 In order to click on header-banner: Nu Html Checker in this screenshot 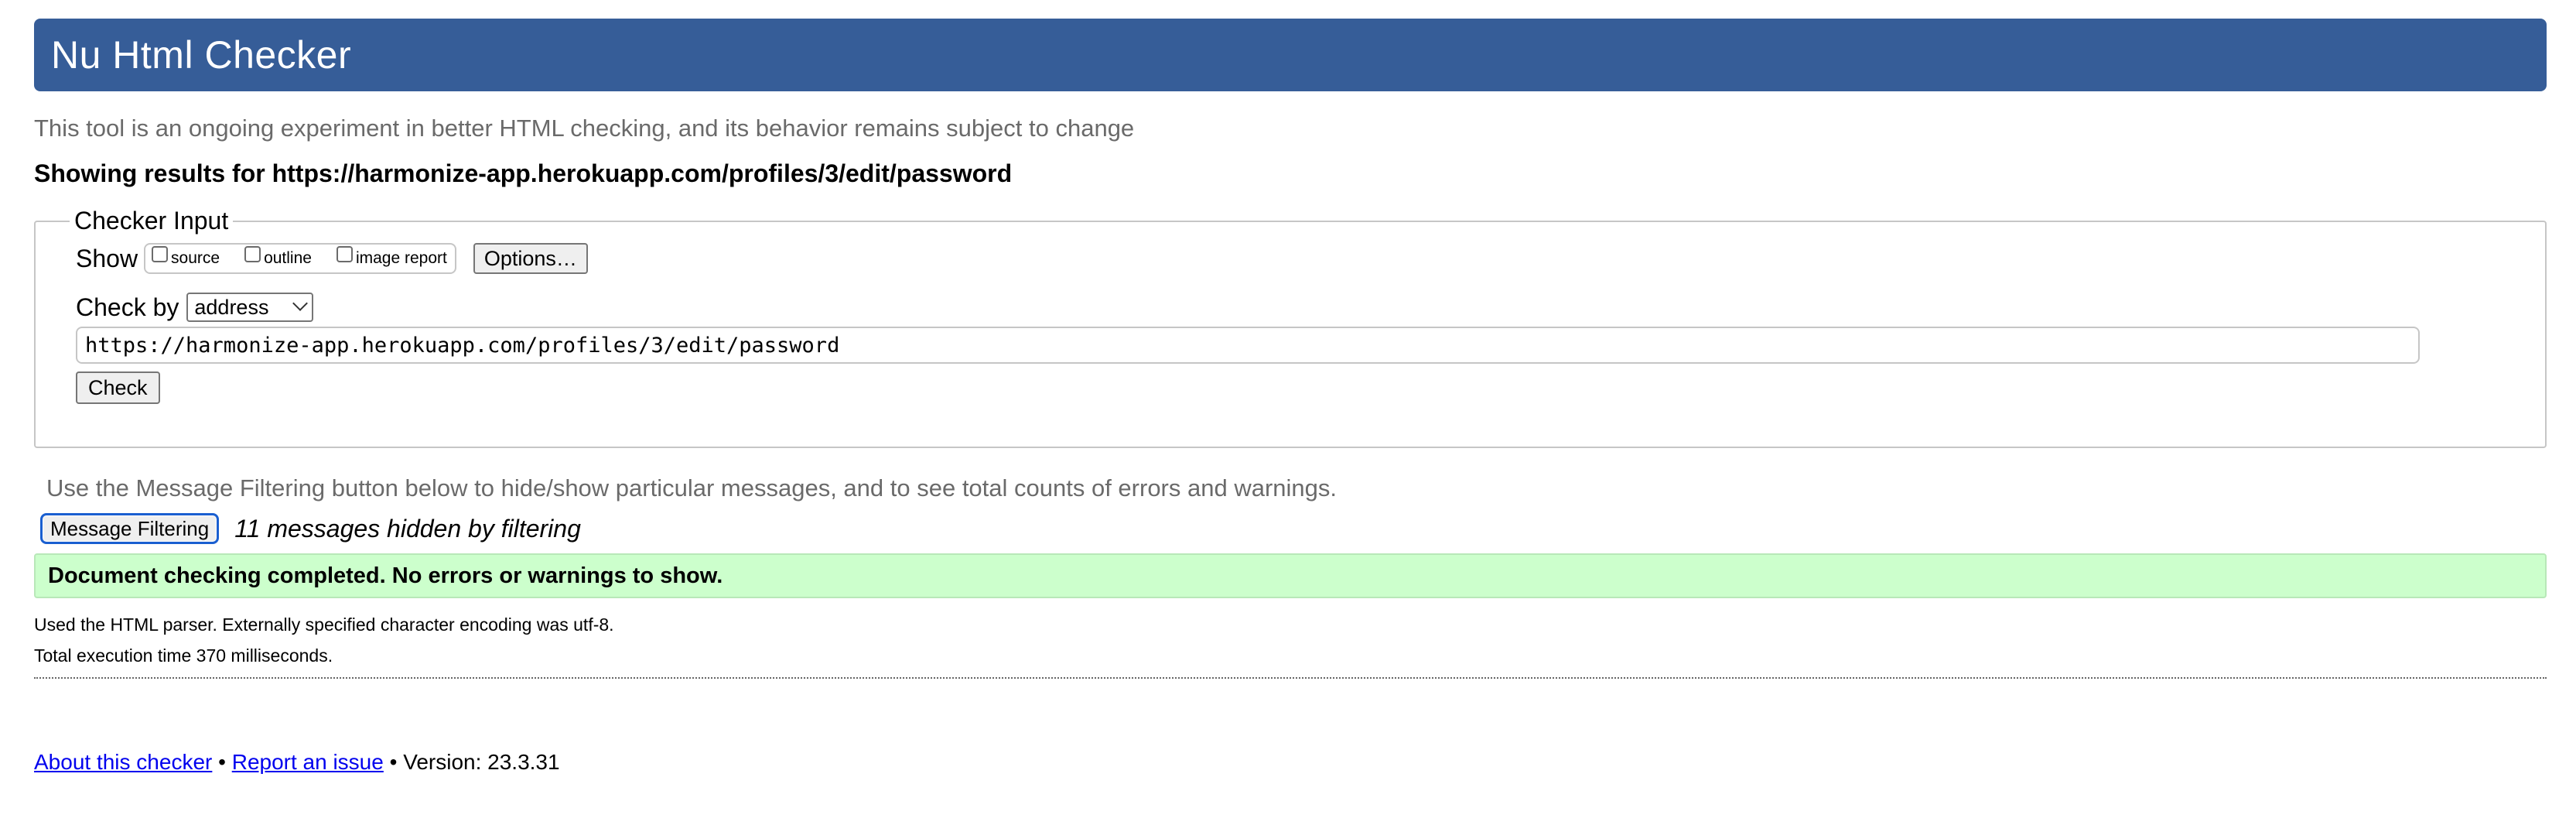, I will do `click(1290, 55)`.